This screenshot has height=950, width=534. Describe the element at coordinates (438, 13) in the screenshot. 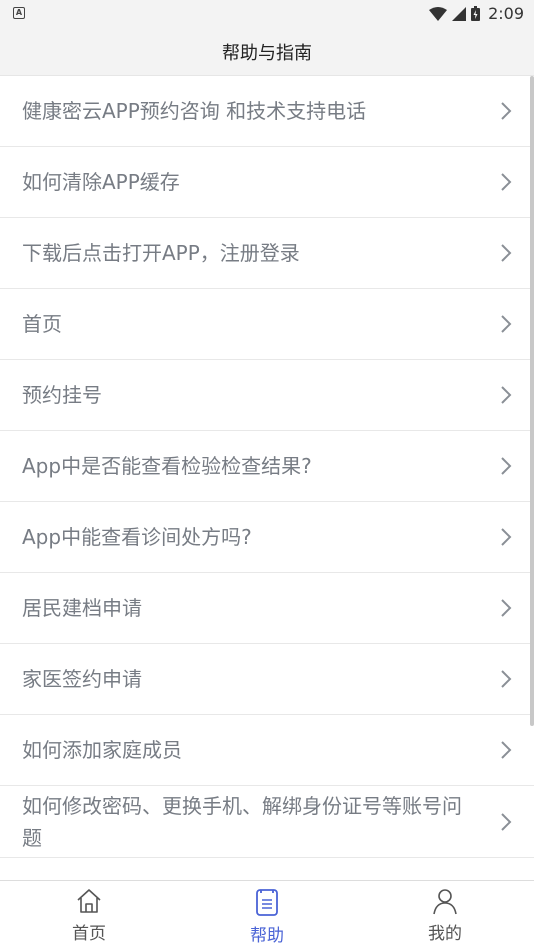

I see `wifi-icon` at that location.